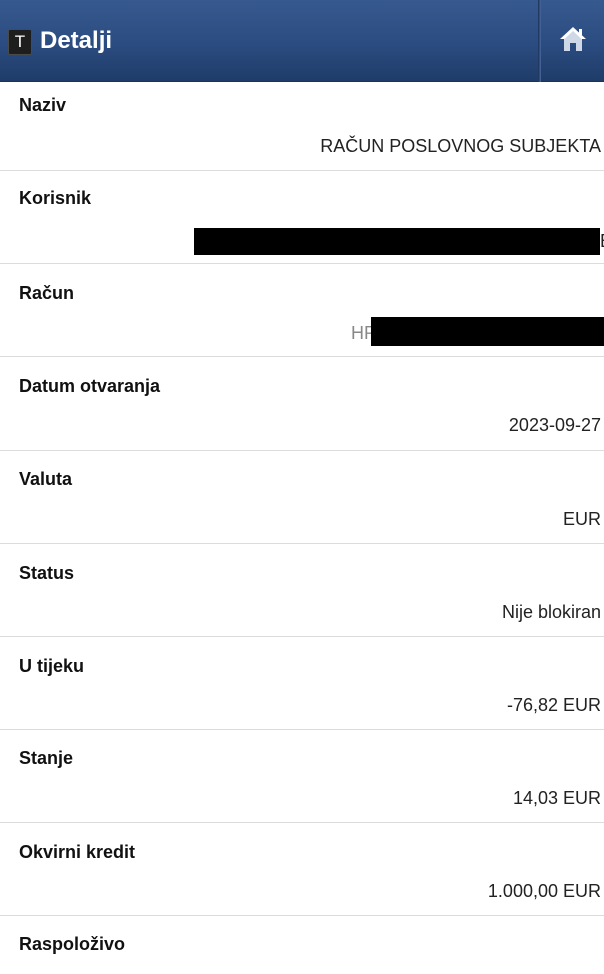 This screenshot has width=604, height=974. I want to click on detail-row-u-tijeku: U tijeku -76,82 EUR, so click(302, 683).